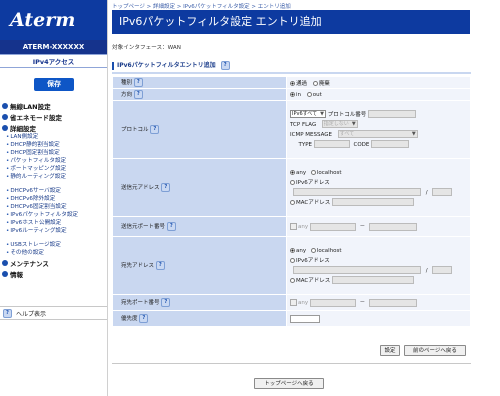 The height and width of the screenshot is (396, 500). What do you see at coordinates (146, 48) in the screenshot?
I see `interface-label: 対象インタフェース：WAN` at bounding box center [146, 48].